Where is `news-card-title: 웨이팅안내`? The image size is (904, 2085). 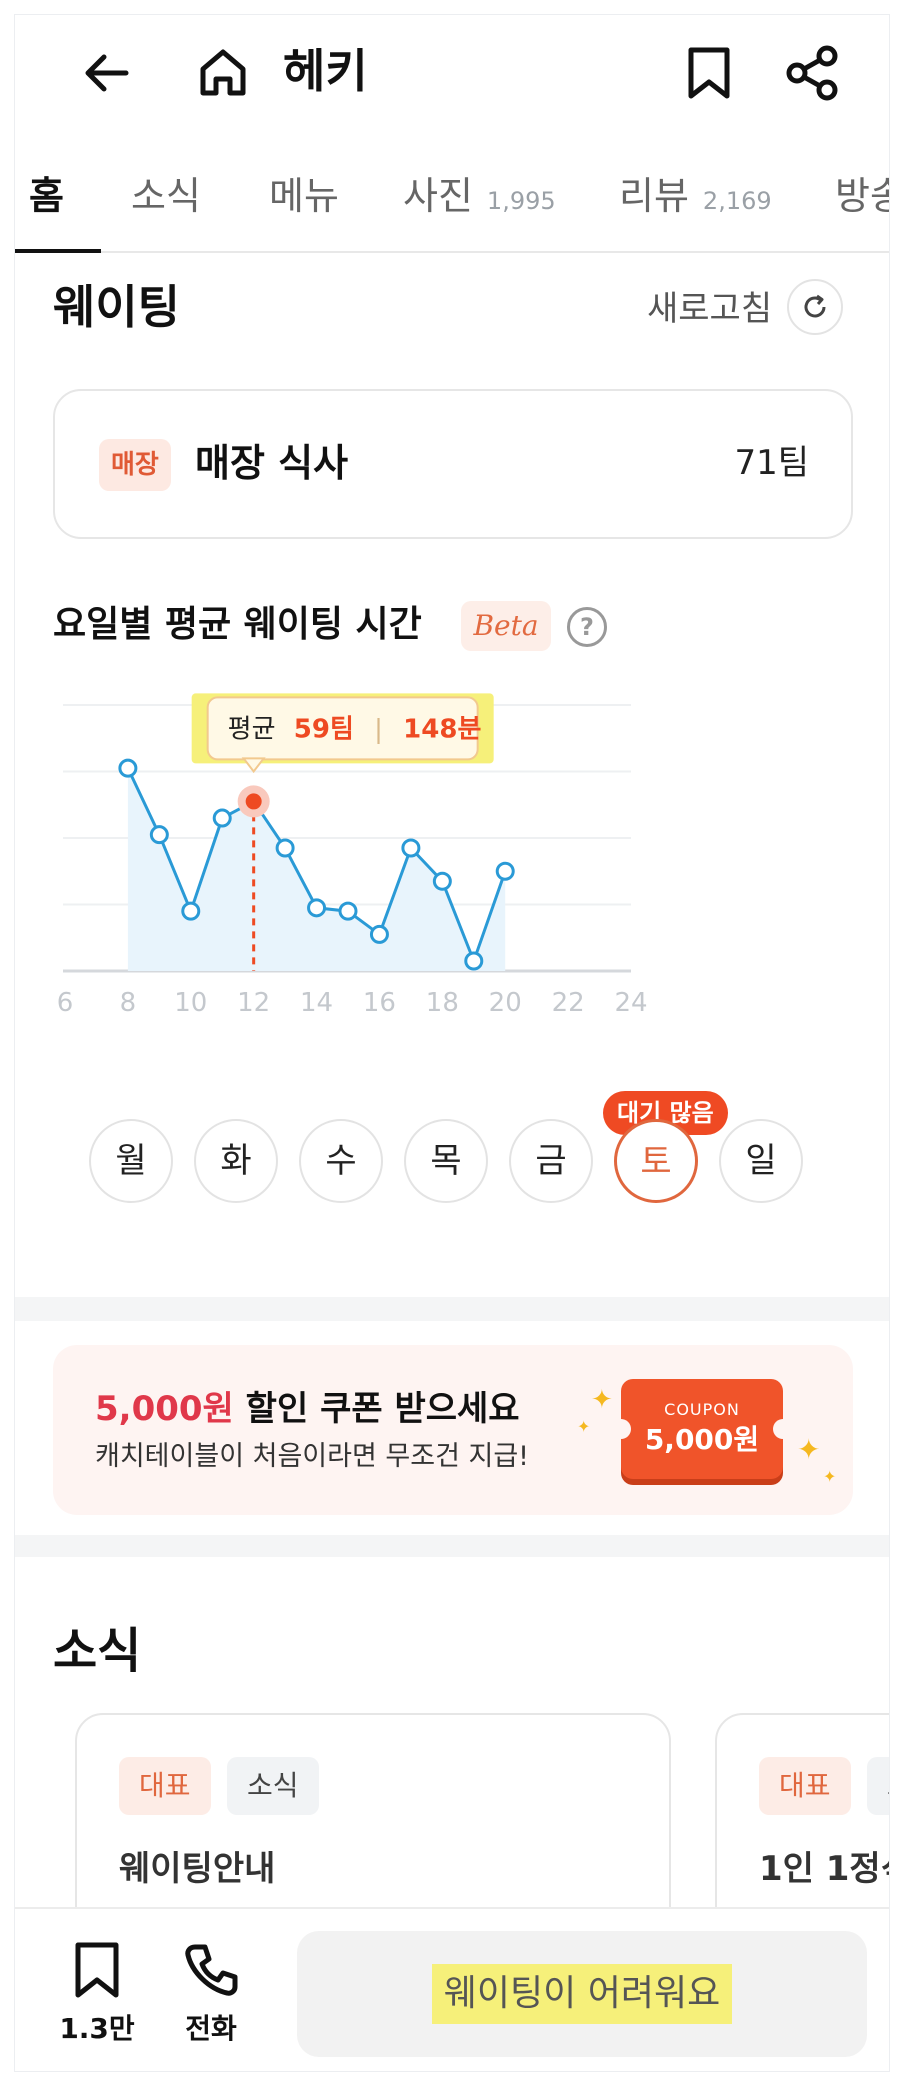 news-card-title: 웨이팅안내 is located at coordinates (197, 1869).